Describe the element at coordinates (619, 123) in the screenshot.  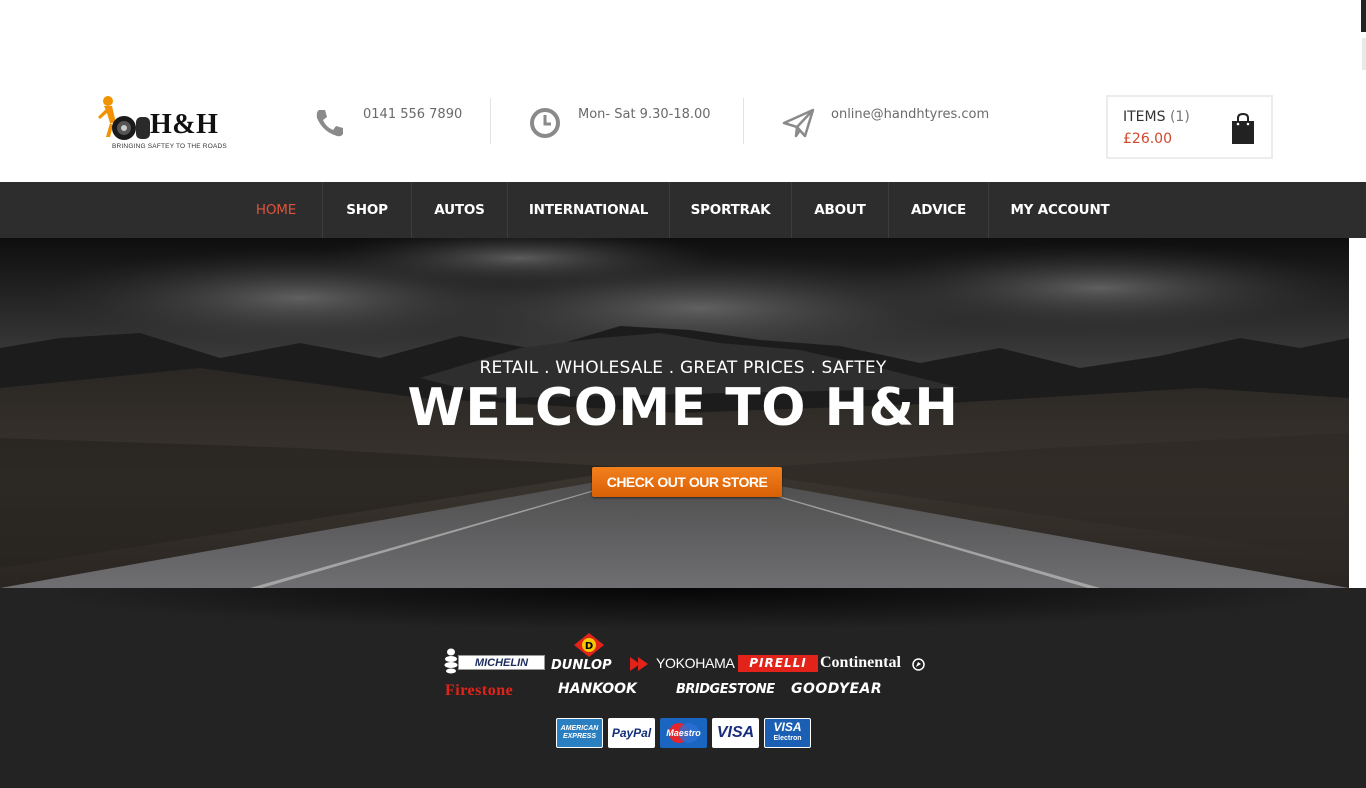
I see `contact-hours: Mon- Sat 9.30-18.00` at that location.